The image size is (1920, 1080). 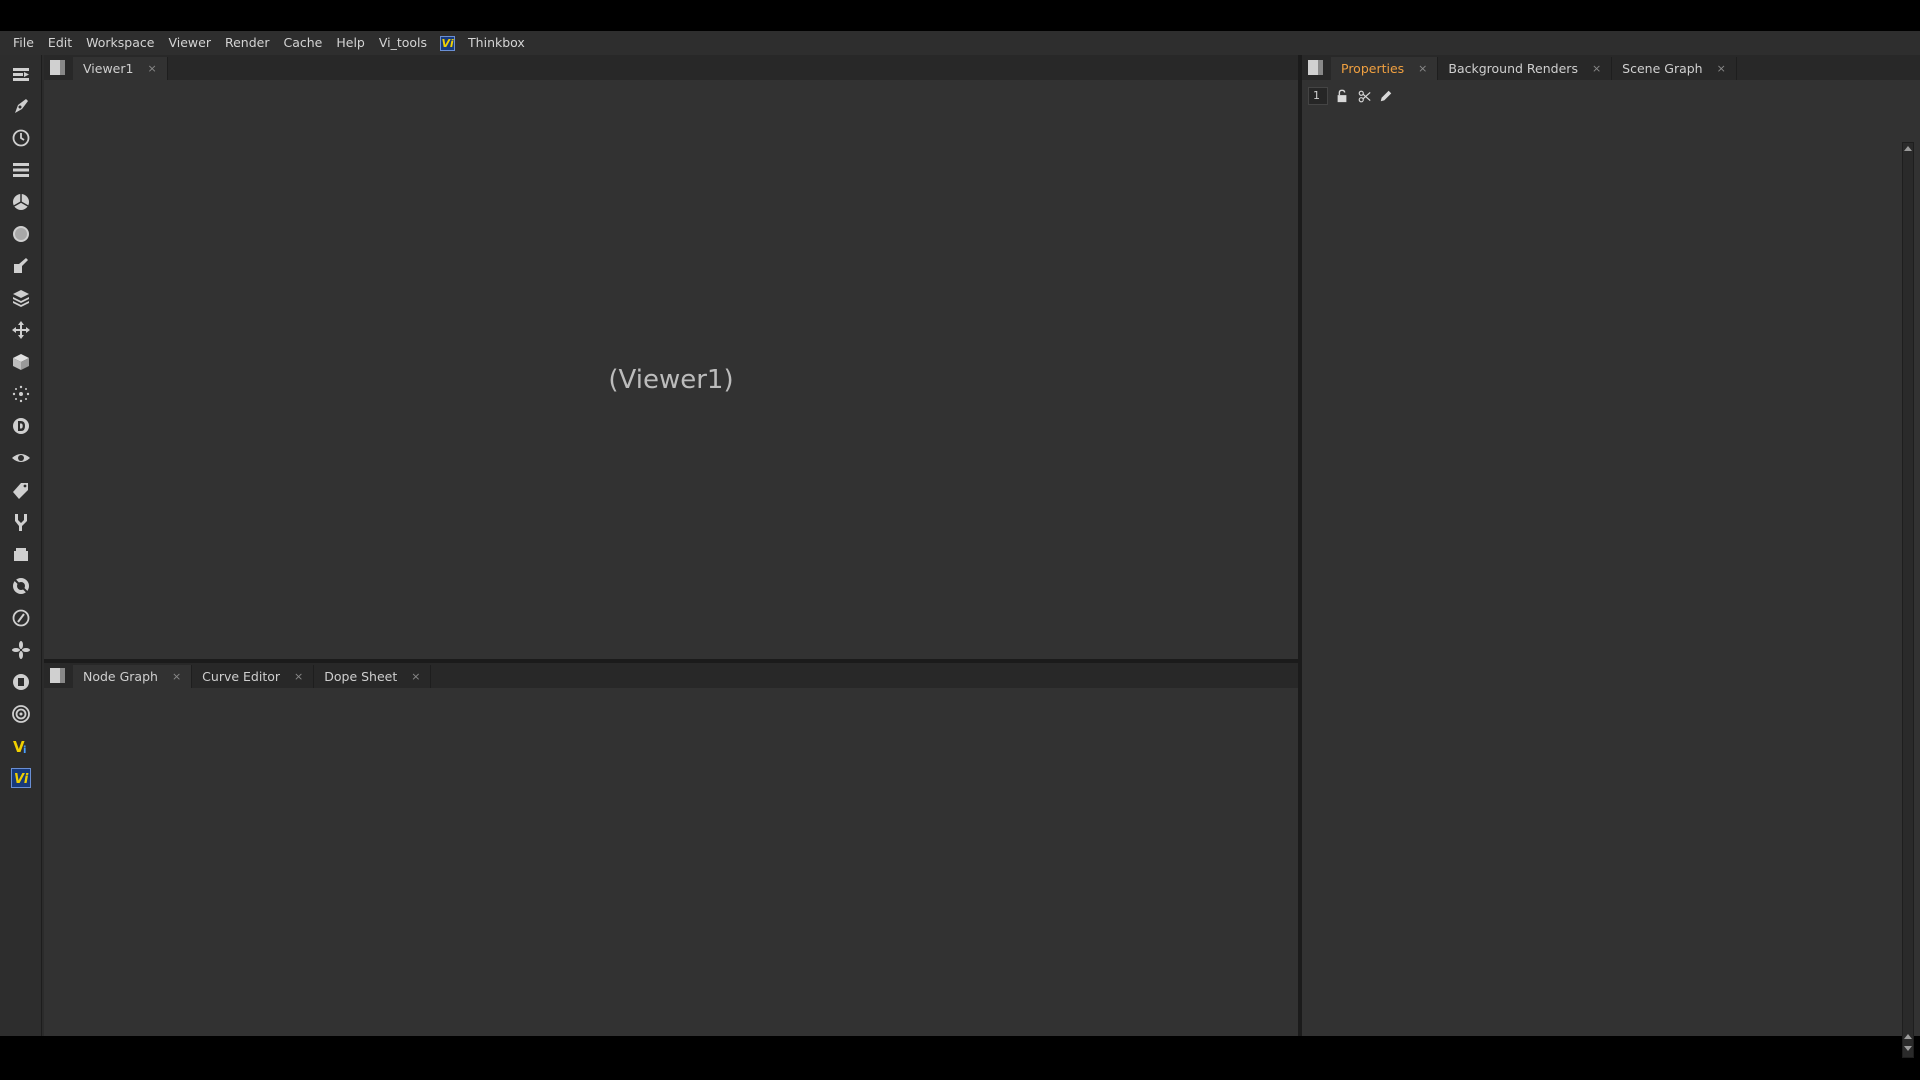 I want to click on tab-dope-sheet: Dope Sheet ×, so click(x=373, y=676).